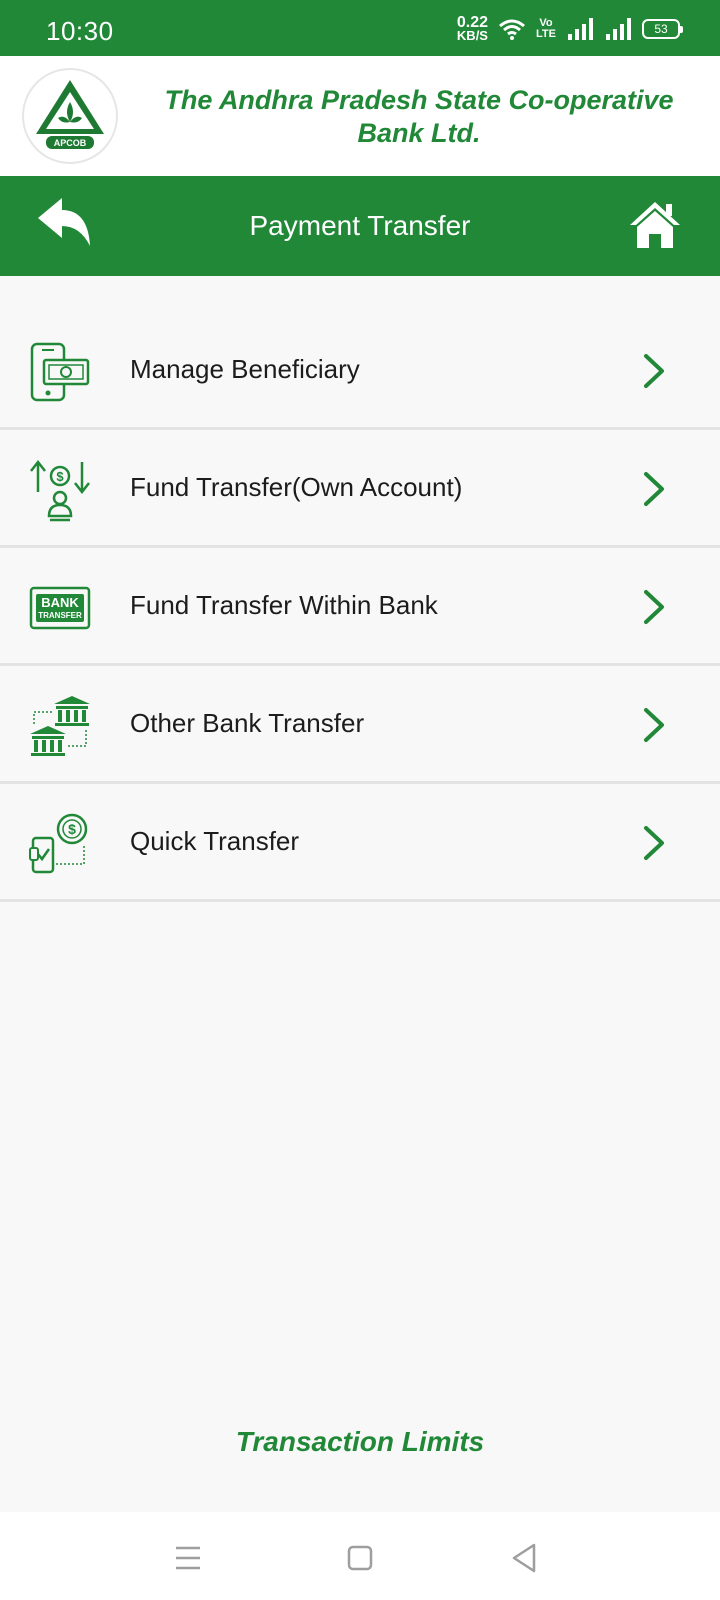 The image size is (720, 1600). Describe the element at coordinates (245, 369) in the screenshot. I see `menu-item-label: Manage Beneficiary` at that location.